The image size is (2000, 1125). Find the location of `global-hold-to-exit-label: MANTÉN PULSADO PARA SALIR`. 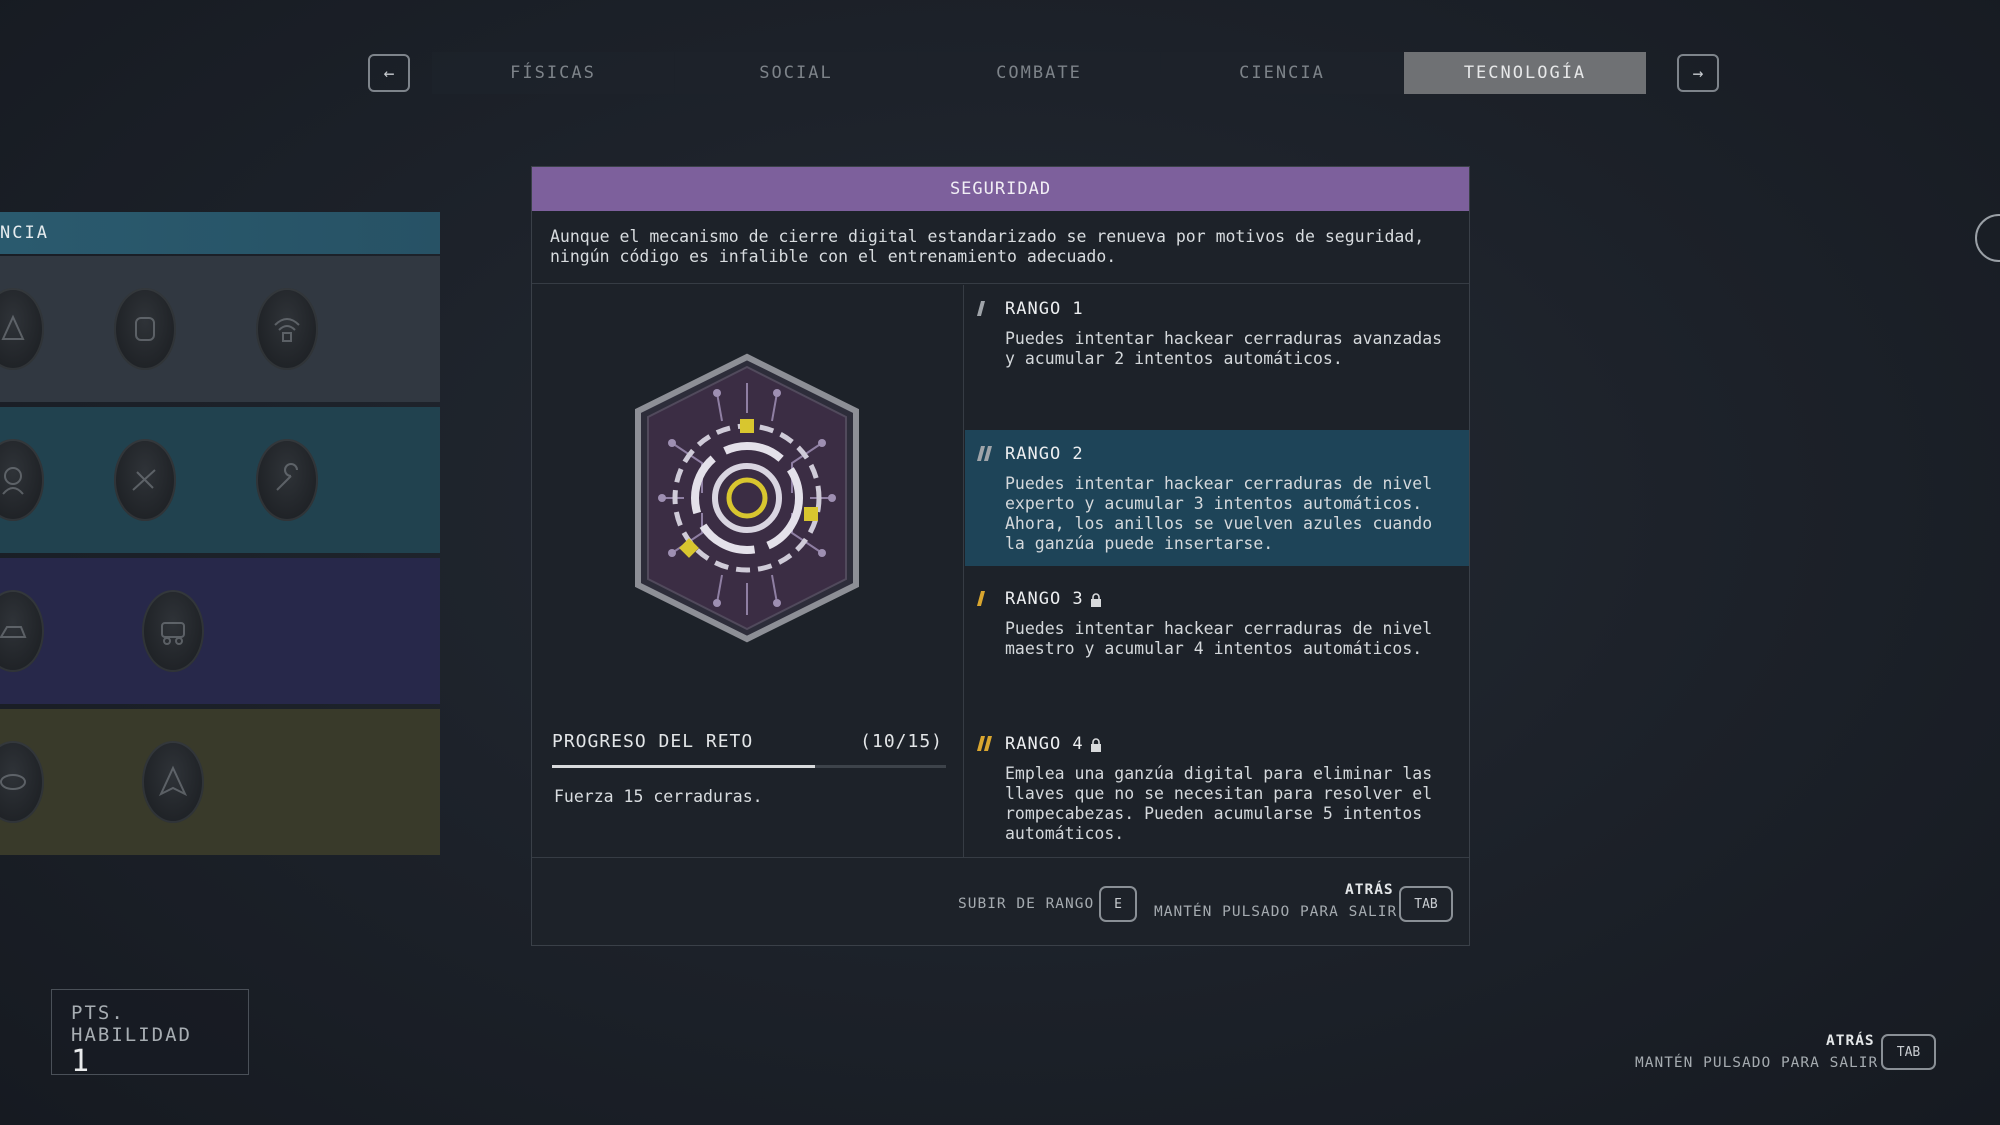

global-hold-to-exit-label: MANTÉN PULSADO PARA SALIR is located at coordinates (1757, 1063).